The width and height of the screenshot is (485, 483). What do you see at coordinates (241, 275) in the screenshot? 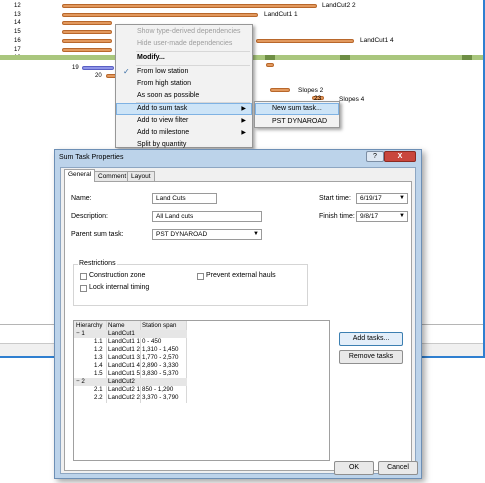
I see `prevent-external-hauls-label: Prevent external hauls` at bounding box center [241, 275].